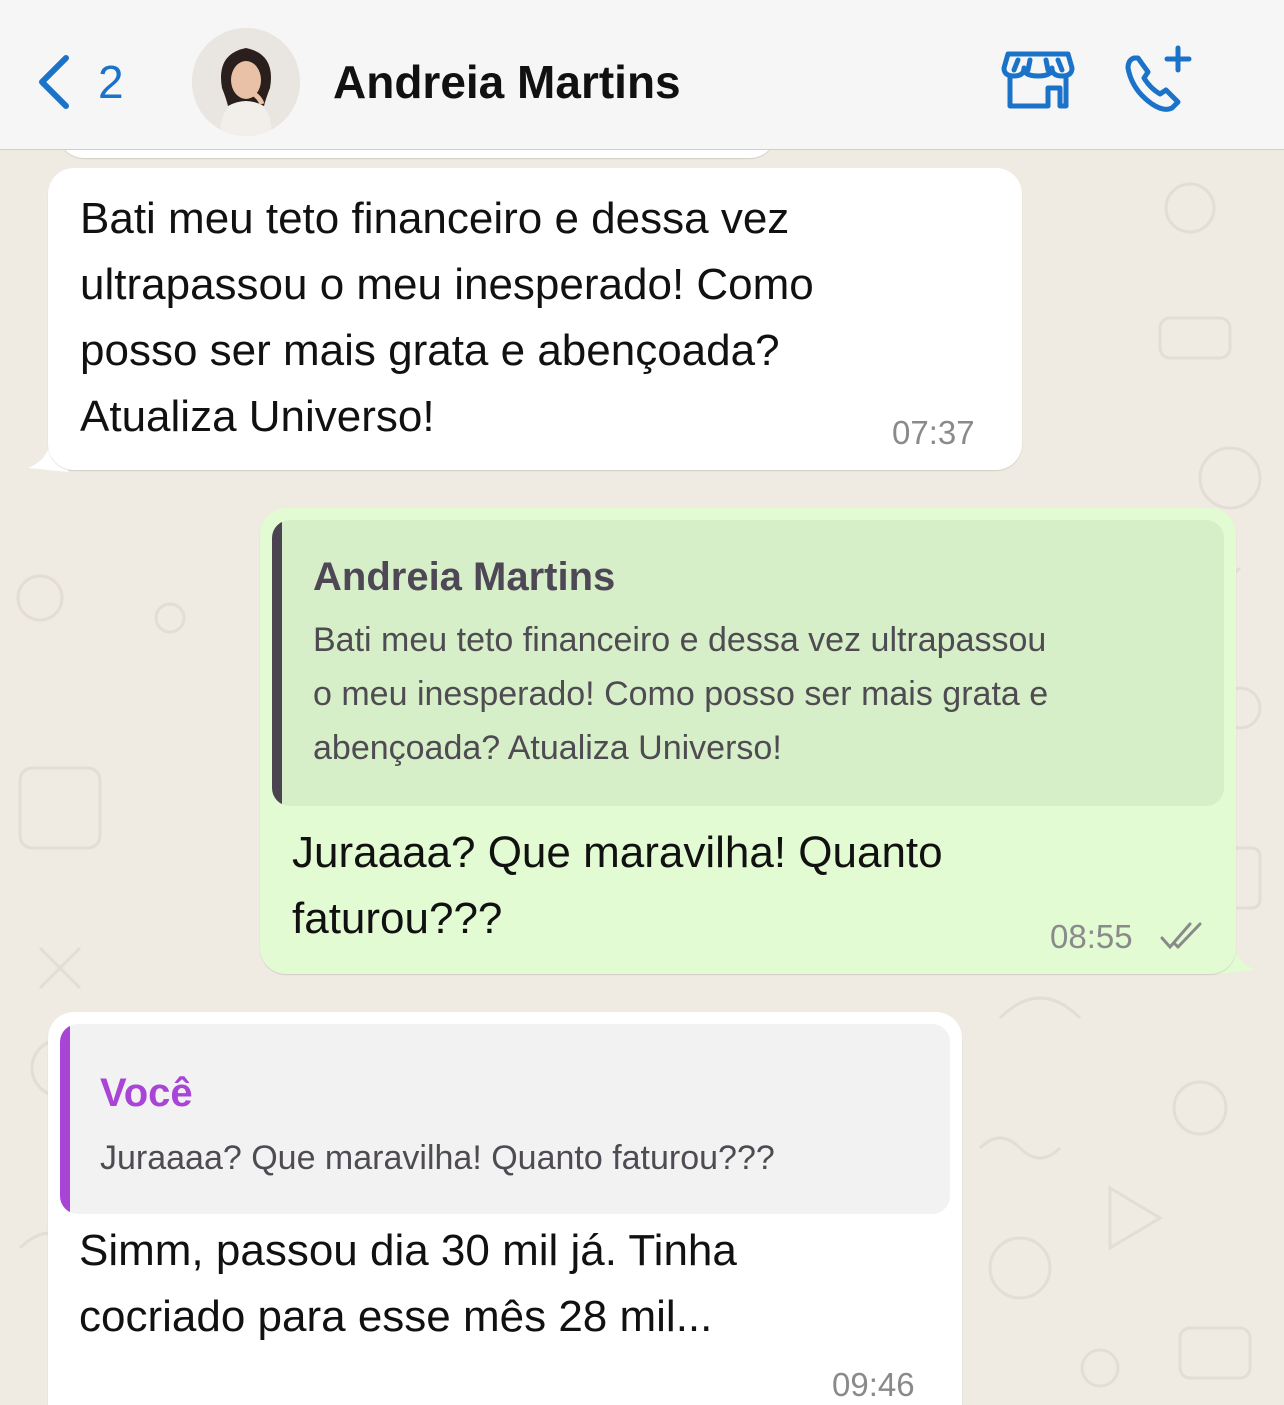  Describe the element at coordinates (89, 82) in the screenshot. I see `back-button: 2` at that location.